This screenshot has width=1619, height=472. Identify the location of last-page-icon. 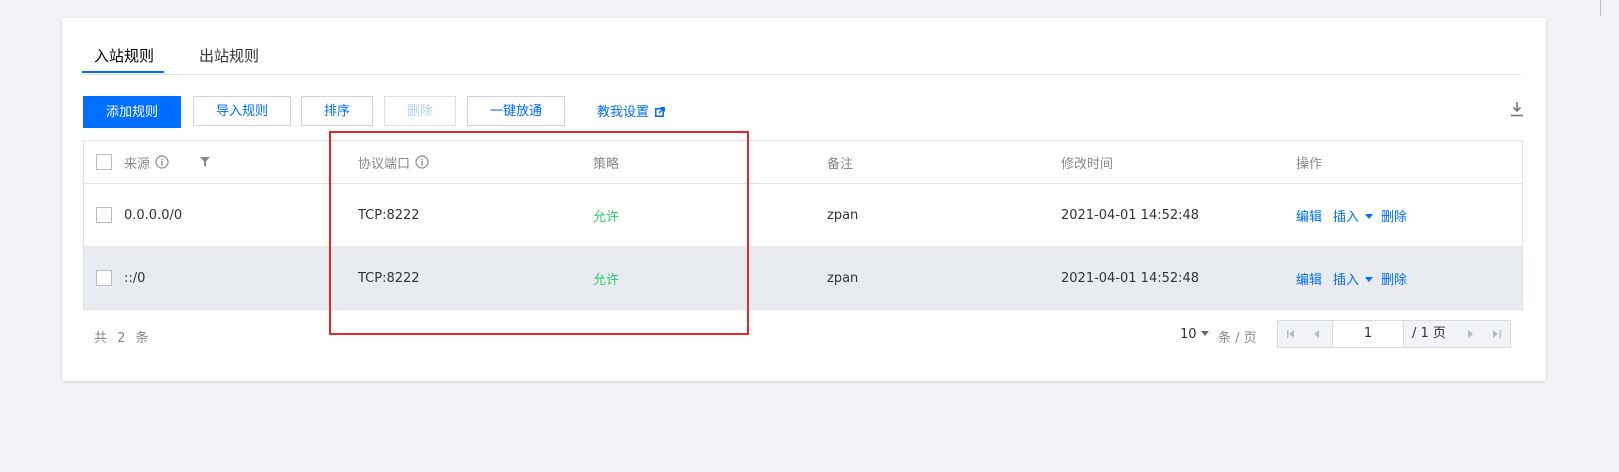
(1497, 334).